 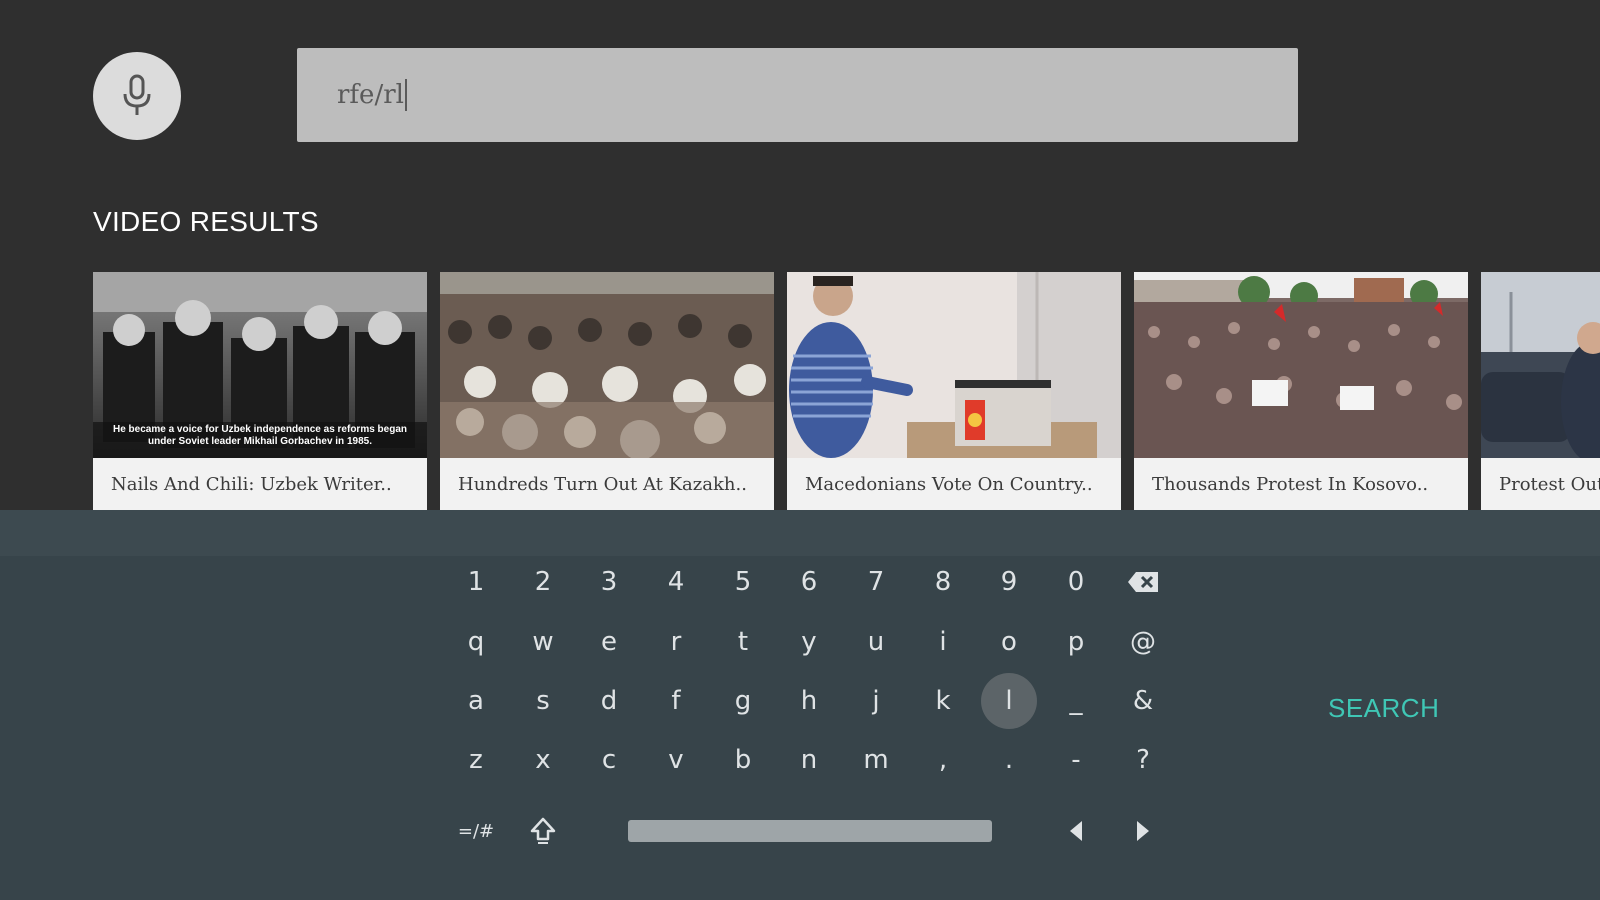 What do you see at coordinates (876, 760) in the screenshot?
I see `key-m: m` at bounding box center [876, 760].